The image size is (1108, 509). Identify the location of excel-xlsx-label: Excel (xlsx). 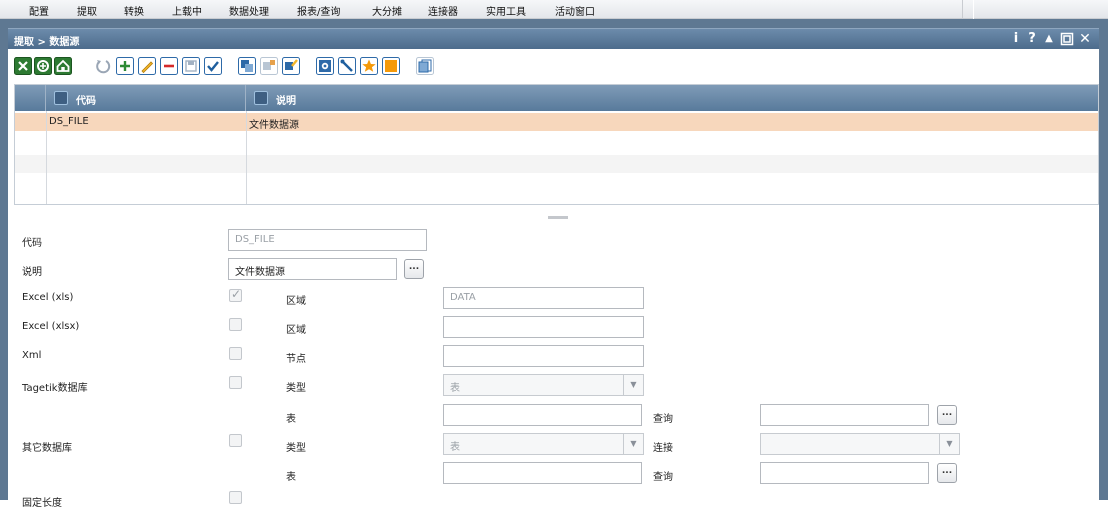
(51, 326).